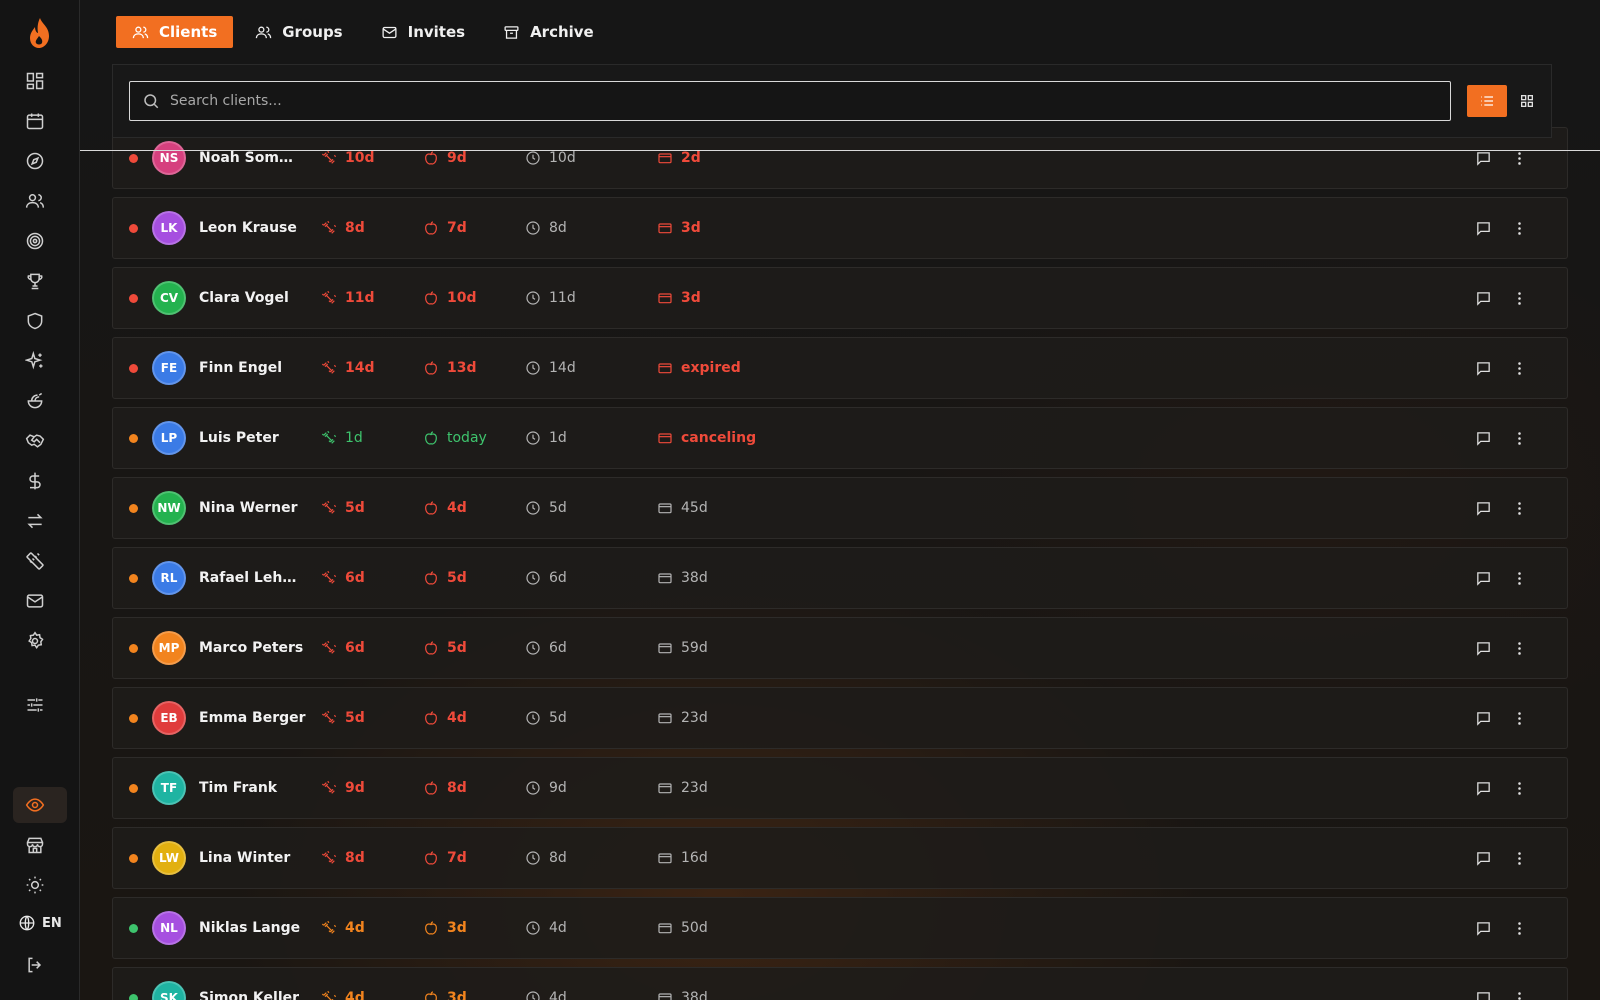 The width and height of the screenshot is (1600, 1000). I want to click on client-name: Tim Frank, so click(253, 788).